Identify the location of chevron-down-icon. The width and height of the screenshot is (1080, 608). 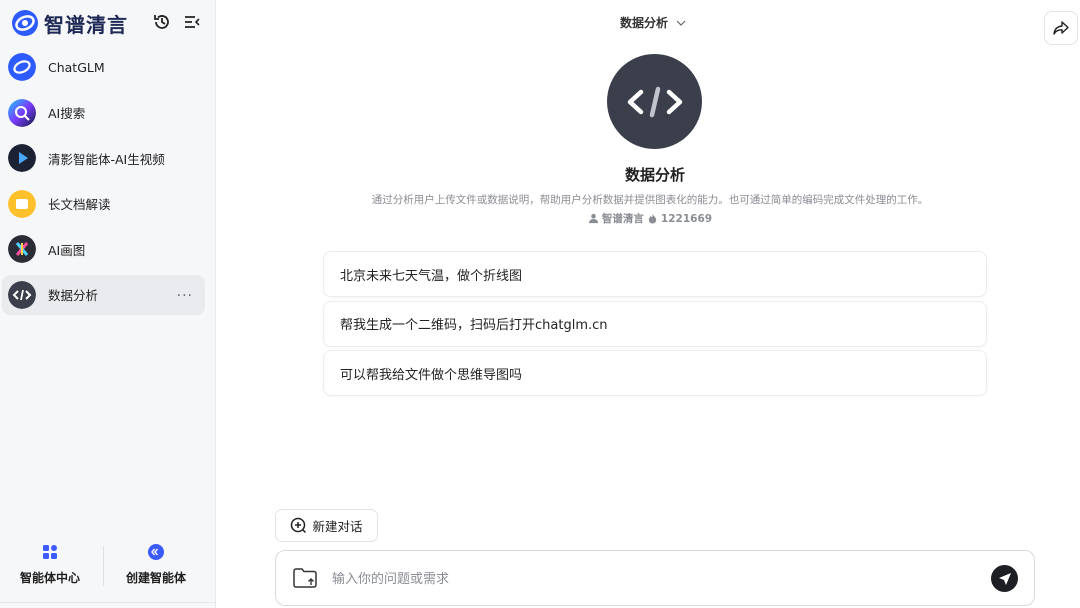
(681, 23).